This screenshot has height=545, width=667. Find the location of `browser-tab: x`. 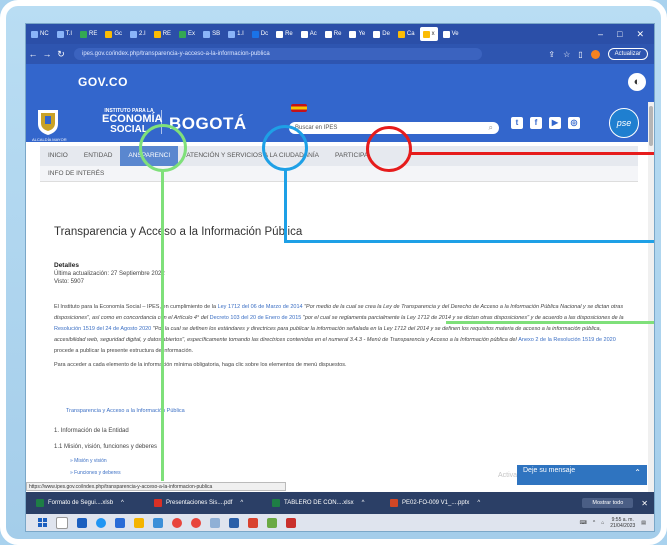

browser-tab: x is located at coordinates (428, 34).